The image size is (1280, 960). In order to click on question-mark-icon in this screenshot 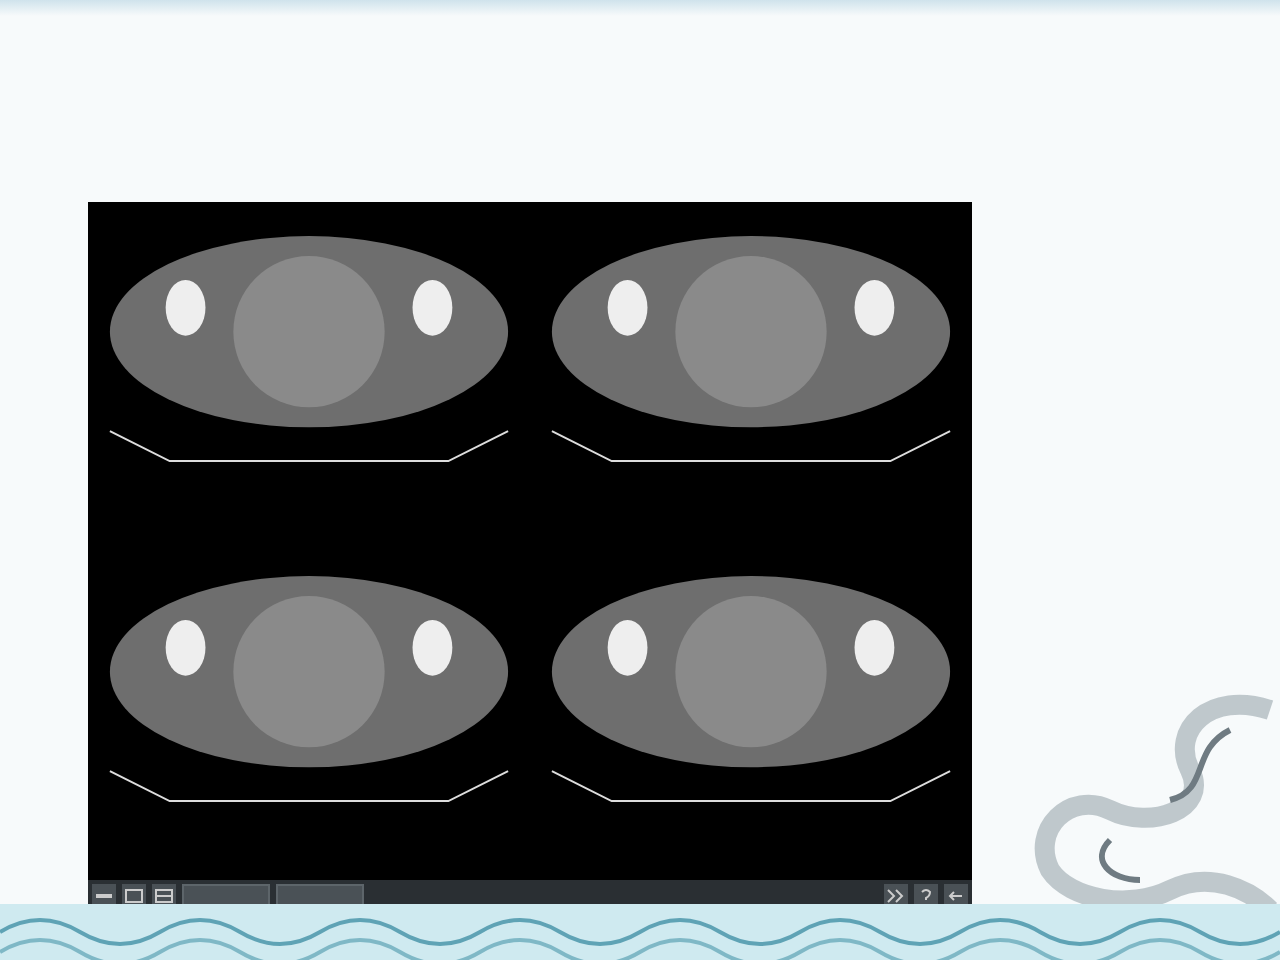, I will do `click(926, 895)`.